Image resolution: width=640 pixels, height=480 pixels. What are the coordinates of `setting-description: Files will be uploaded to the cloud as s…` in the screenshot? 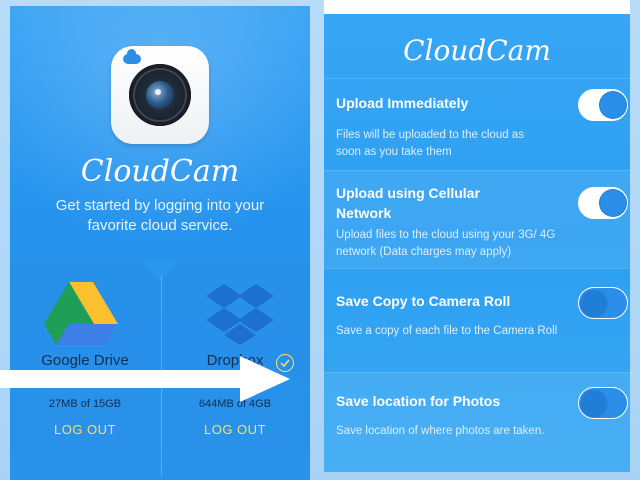 It's located at (430, 143).